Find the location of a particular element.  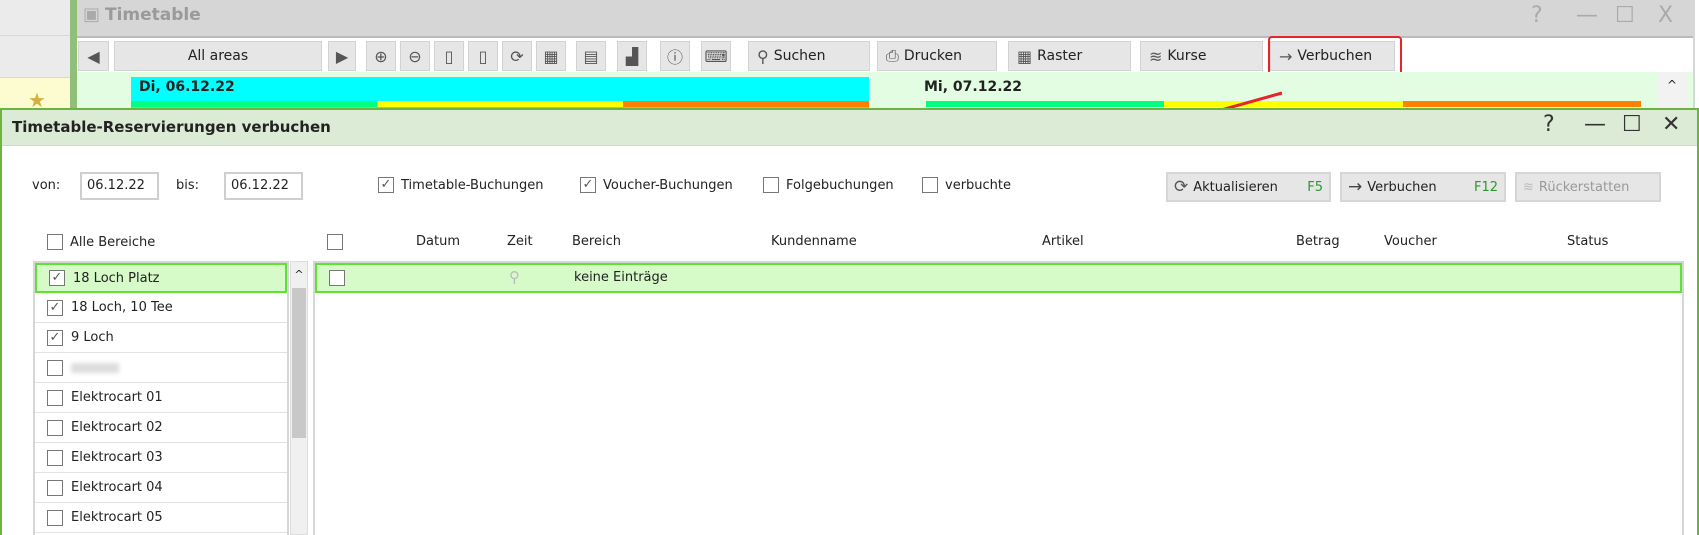

filter-booked: verbuchte is located at coordinates (966, 185).